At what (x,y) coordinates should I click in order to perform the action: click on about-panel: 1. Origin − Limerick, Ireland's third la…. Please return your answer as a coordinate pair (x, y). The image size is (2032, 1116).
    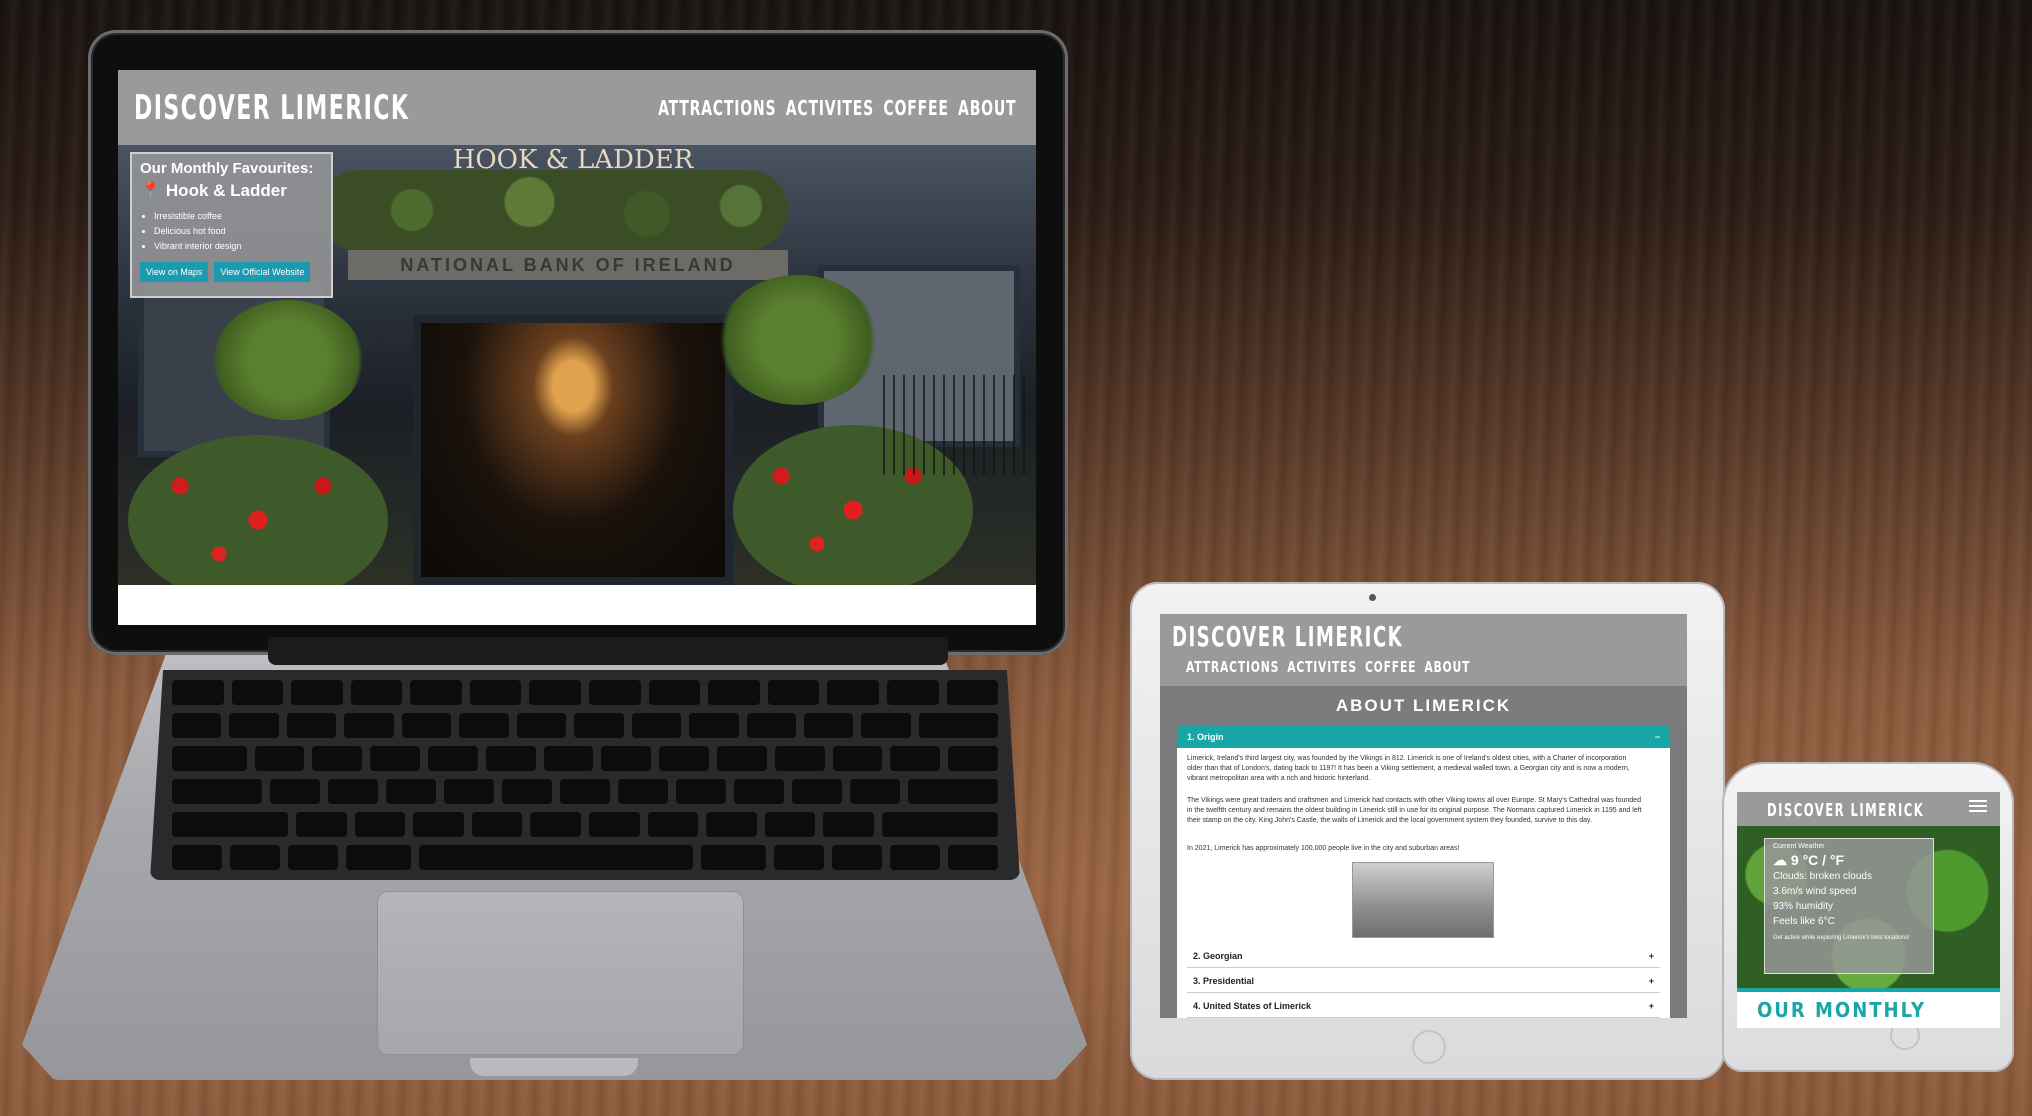
    Looking at the image, I should click on (1423, 872).